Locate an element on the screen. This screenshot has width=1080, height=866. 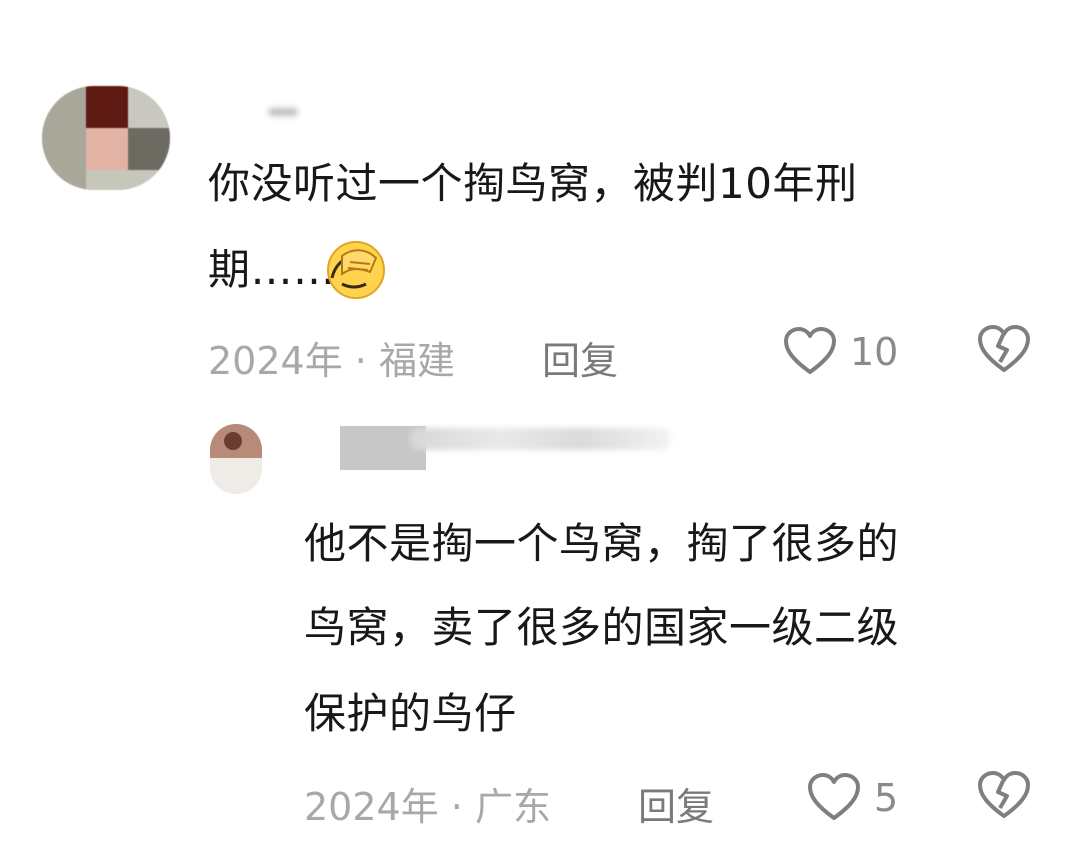
like-count: 5 is located at coordinates (886, 798).